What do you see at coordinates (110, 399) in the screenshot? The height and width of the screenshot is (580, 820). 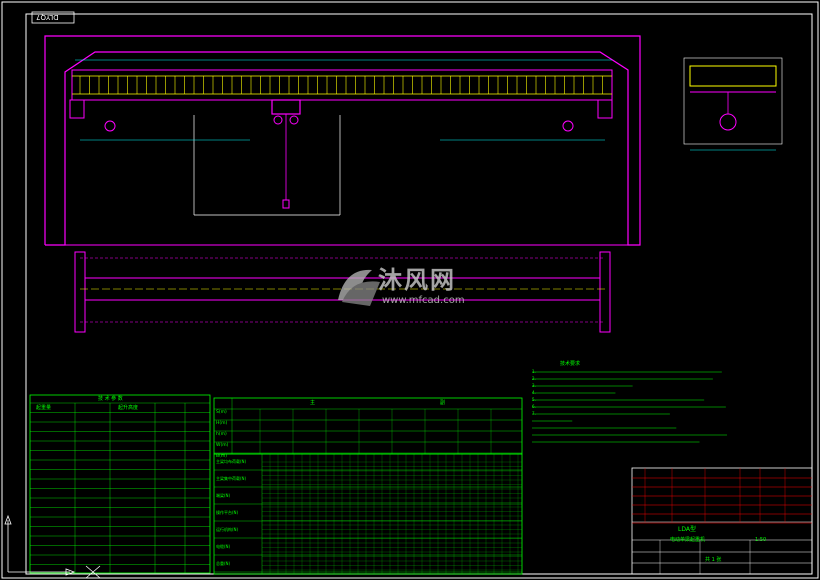 I see `params-header: 技 术 参 数` at bounding box center [110, 399].